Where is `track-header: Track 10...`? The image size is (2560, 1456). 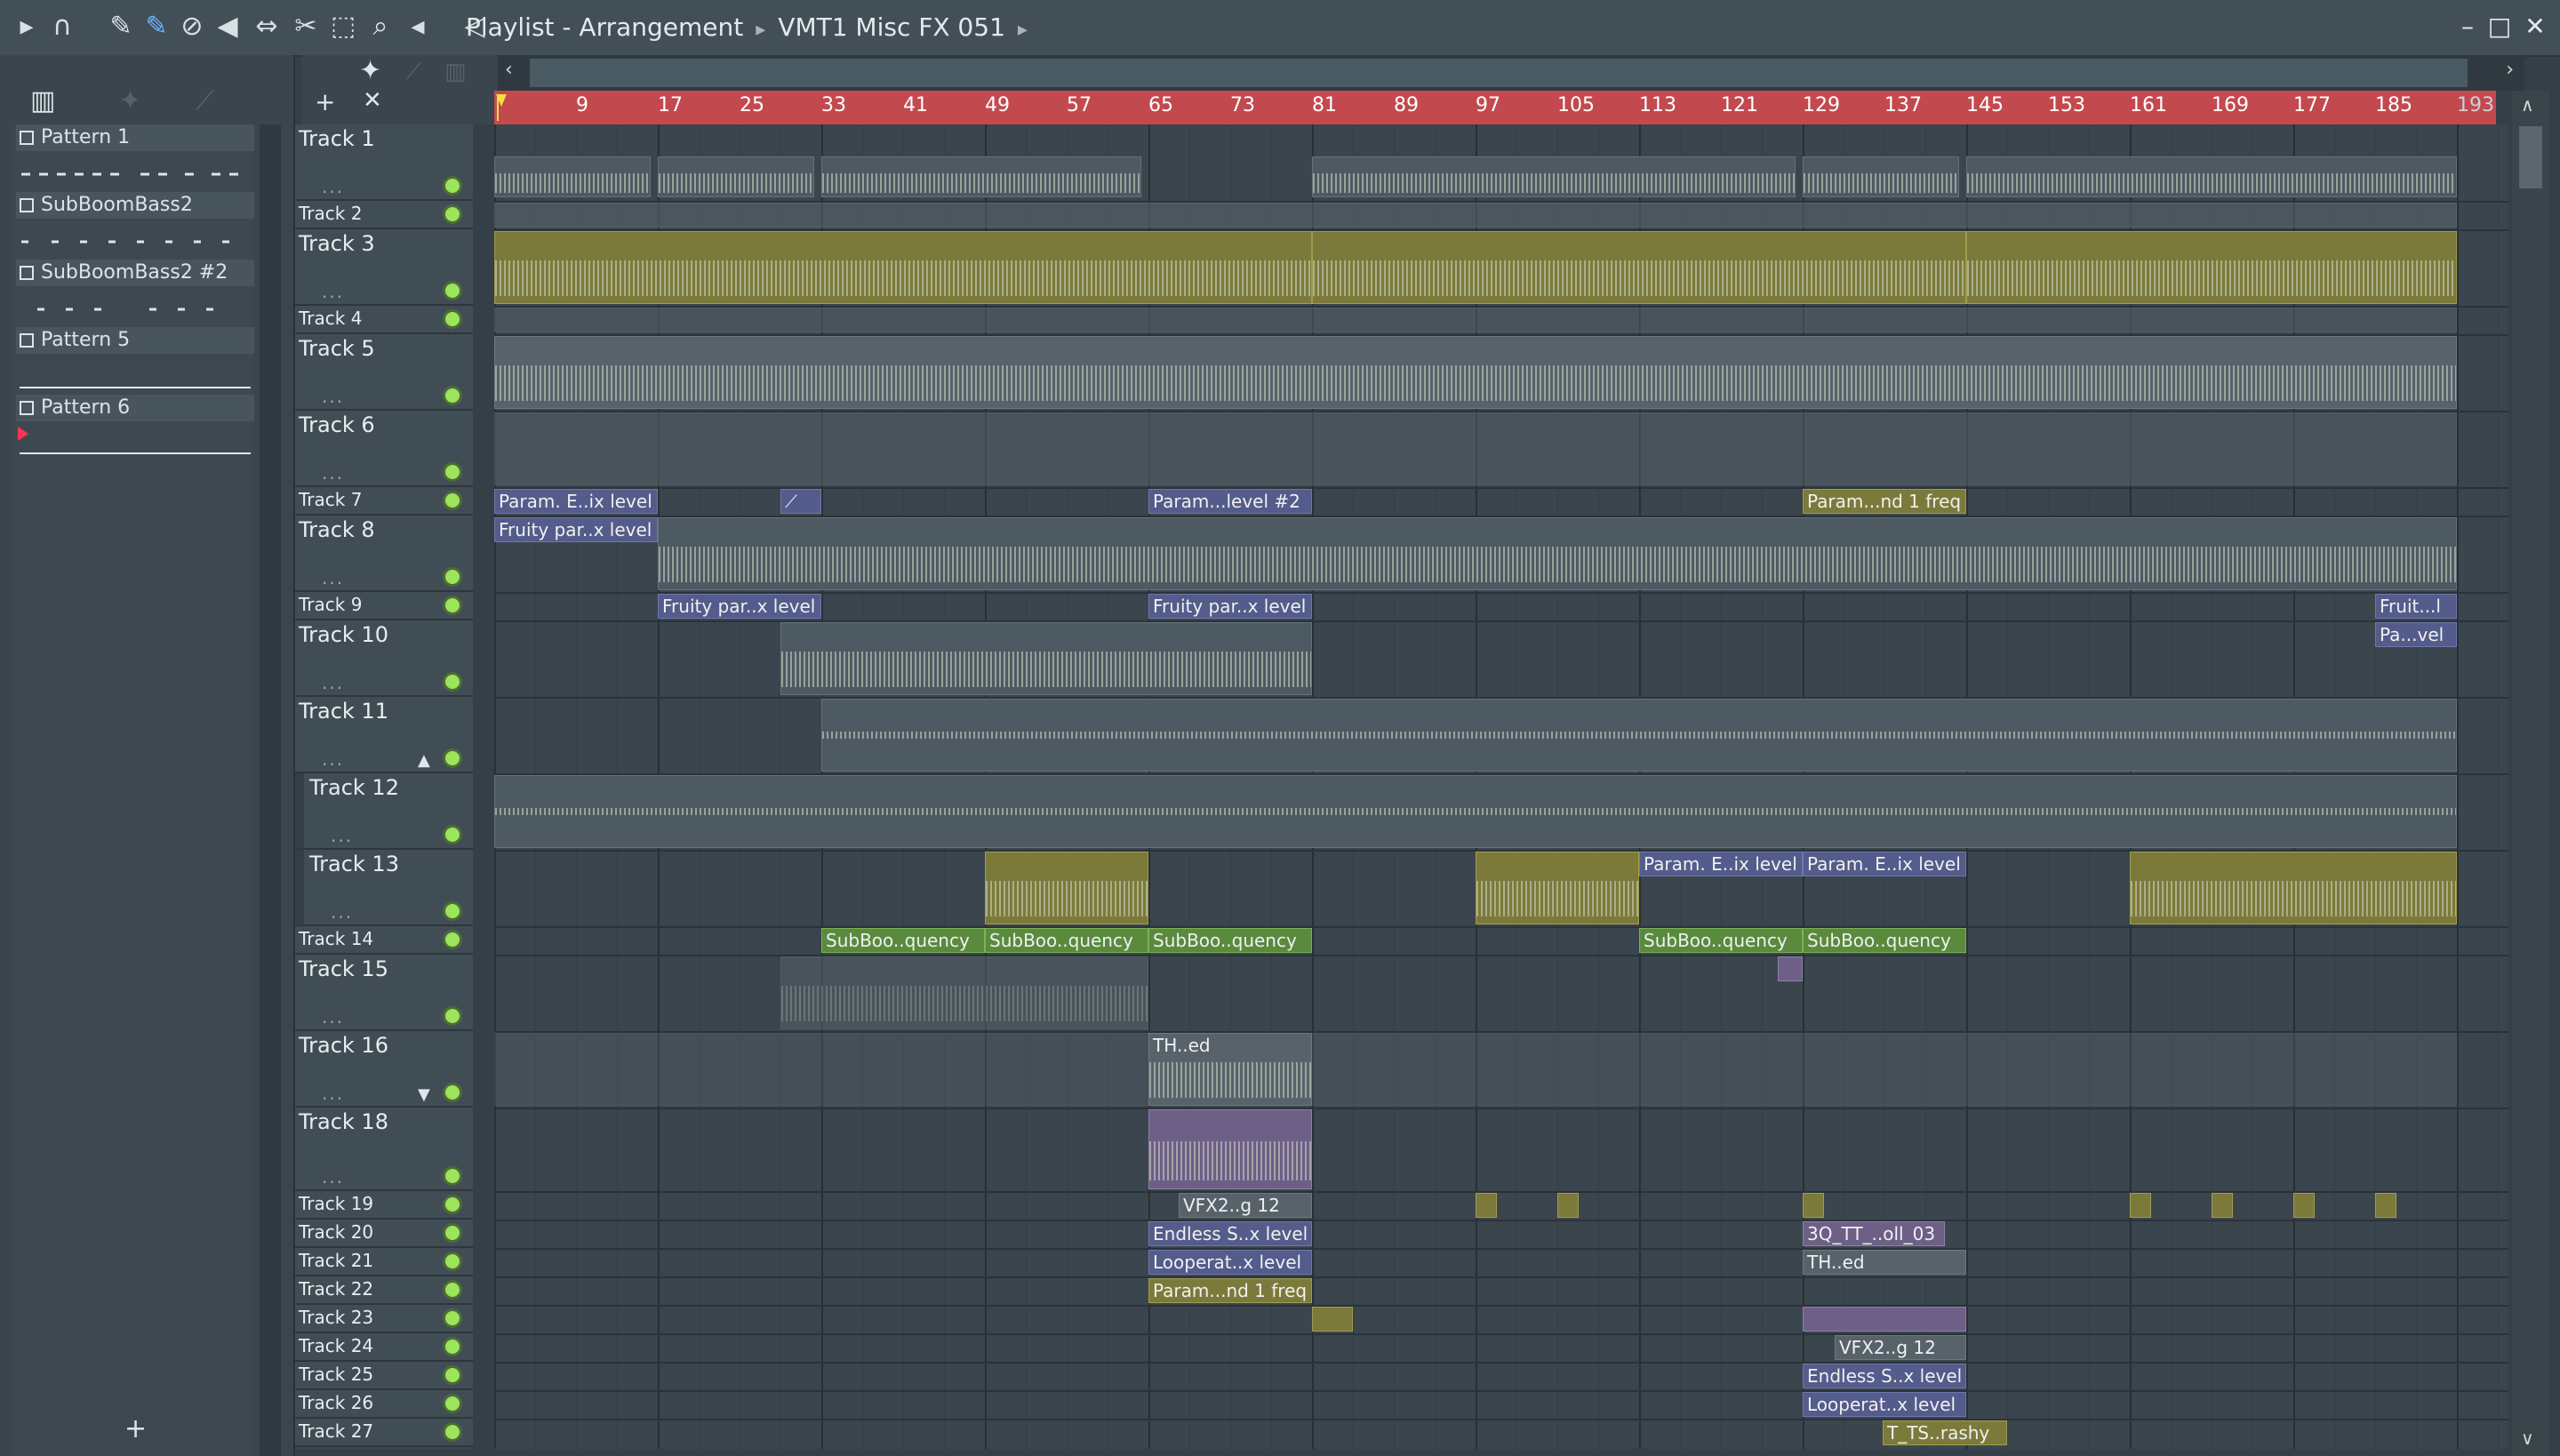
track-header: Track 10... is located at coordinates (384, 658).